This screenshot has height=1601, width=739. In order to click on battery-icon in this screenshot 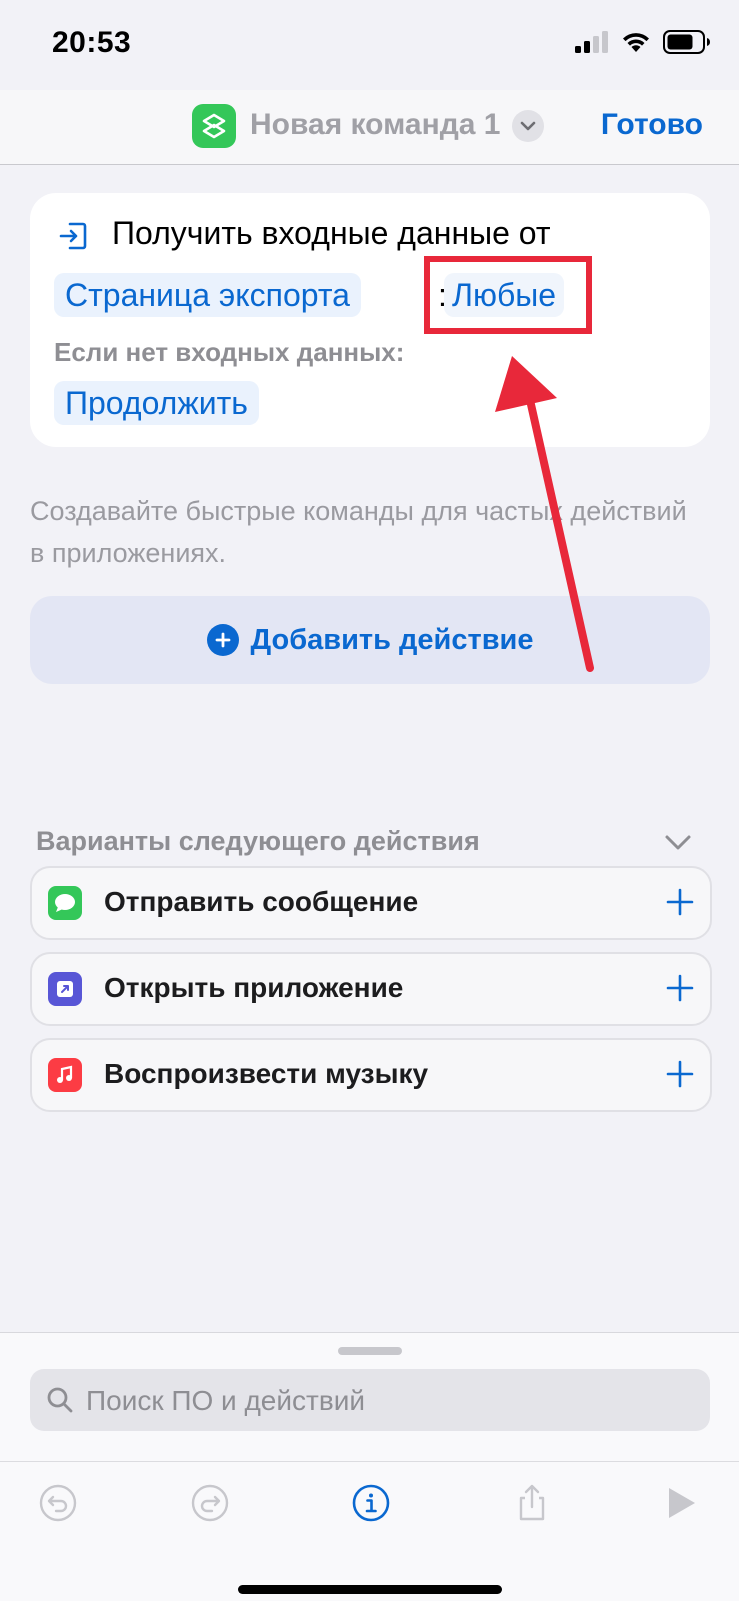, I will do `click(686, 42)`.